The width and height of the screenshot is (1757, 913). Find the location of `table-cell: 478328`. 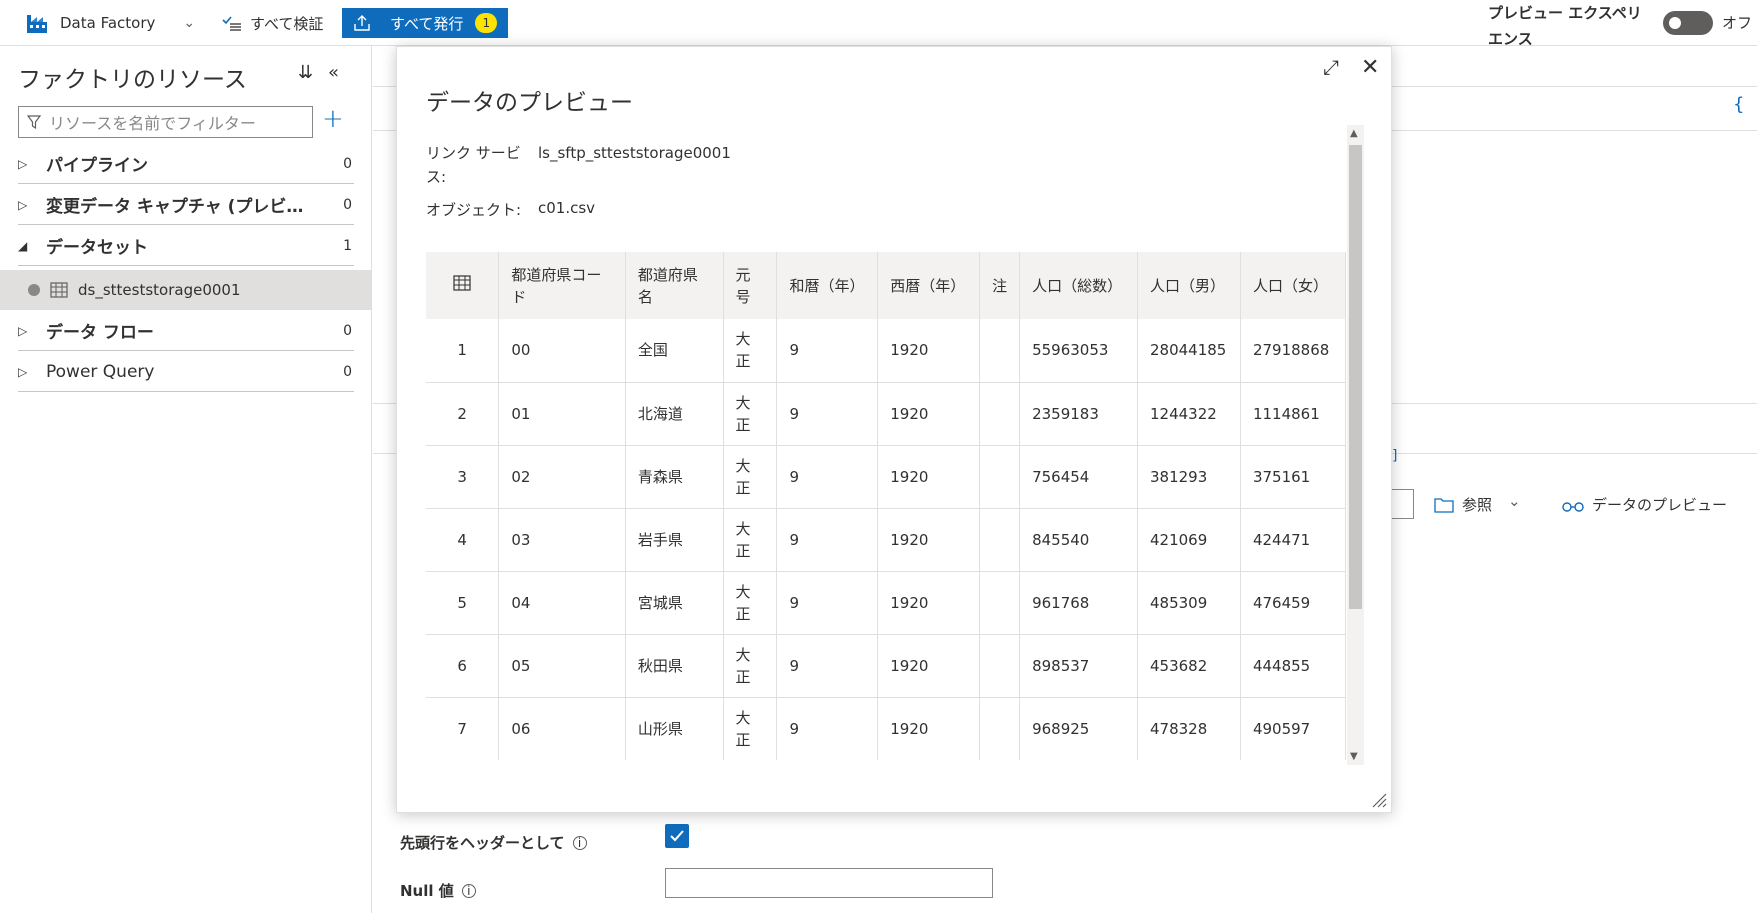

table-cell: 478328 is located at coordinates (1189, 728).